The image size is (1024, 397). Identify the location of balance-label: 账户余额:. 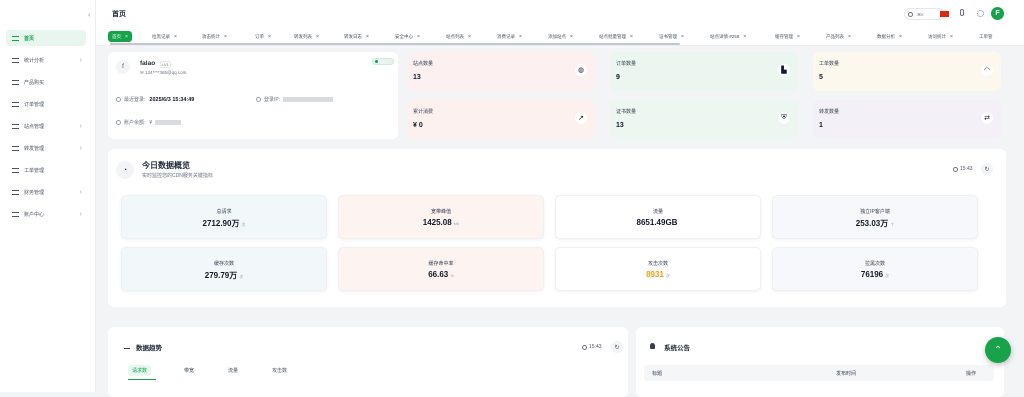
(135, 123).